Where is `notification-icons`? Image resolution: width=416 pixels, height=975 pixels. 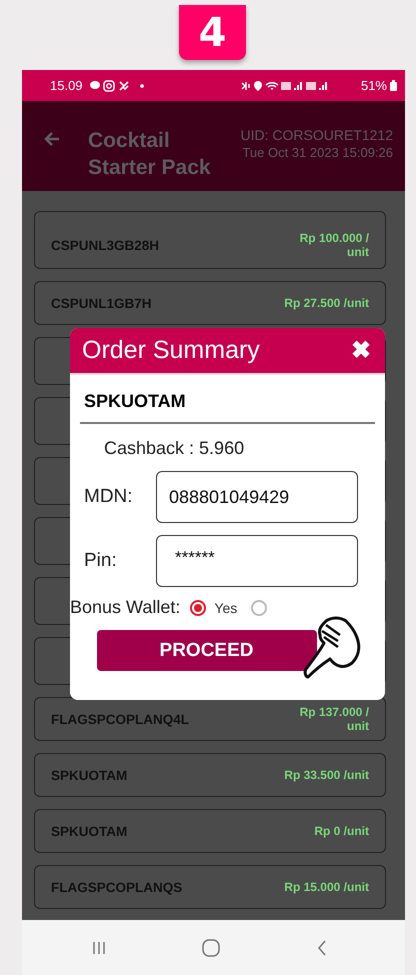 notification-icons is located at coordinates (117, 86).